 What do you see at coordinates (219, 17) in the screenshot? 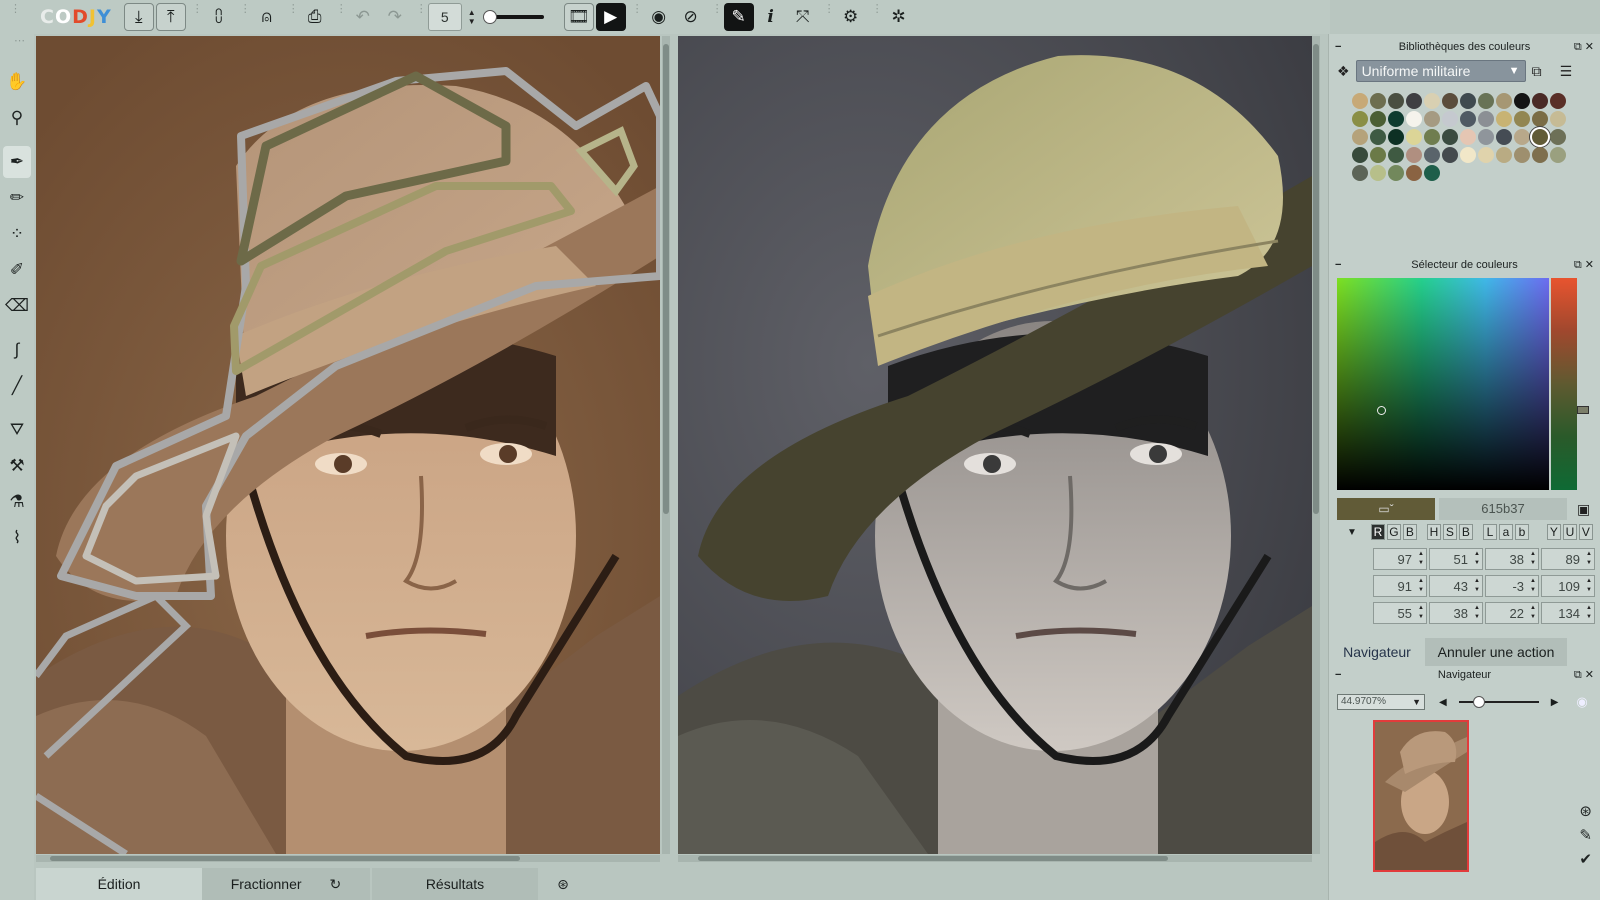
I see `layers-button: ⩇` at bounding box center [219, 17].